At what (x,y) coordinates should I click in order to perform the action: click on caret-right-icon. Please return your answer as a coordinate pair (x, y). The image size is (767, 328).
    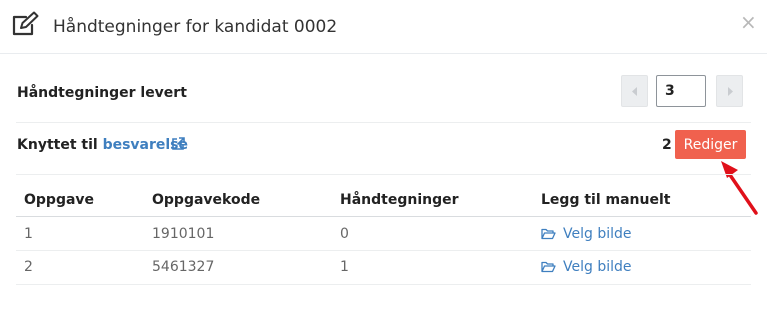
    Looking at the image, I should click on (730, 91).